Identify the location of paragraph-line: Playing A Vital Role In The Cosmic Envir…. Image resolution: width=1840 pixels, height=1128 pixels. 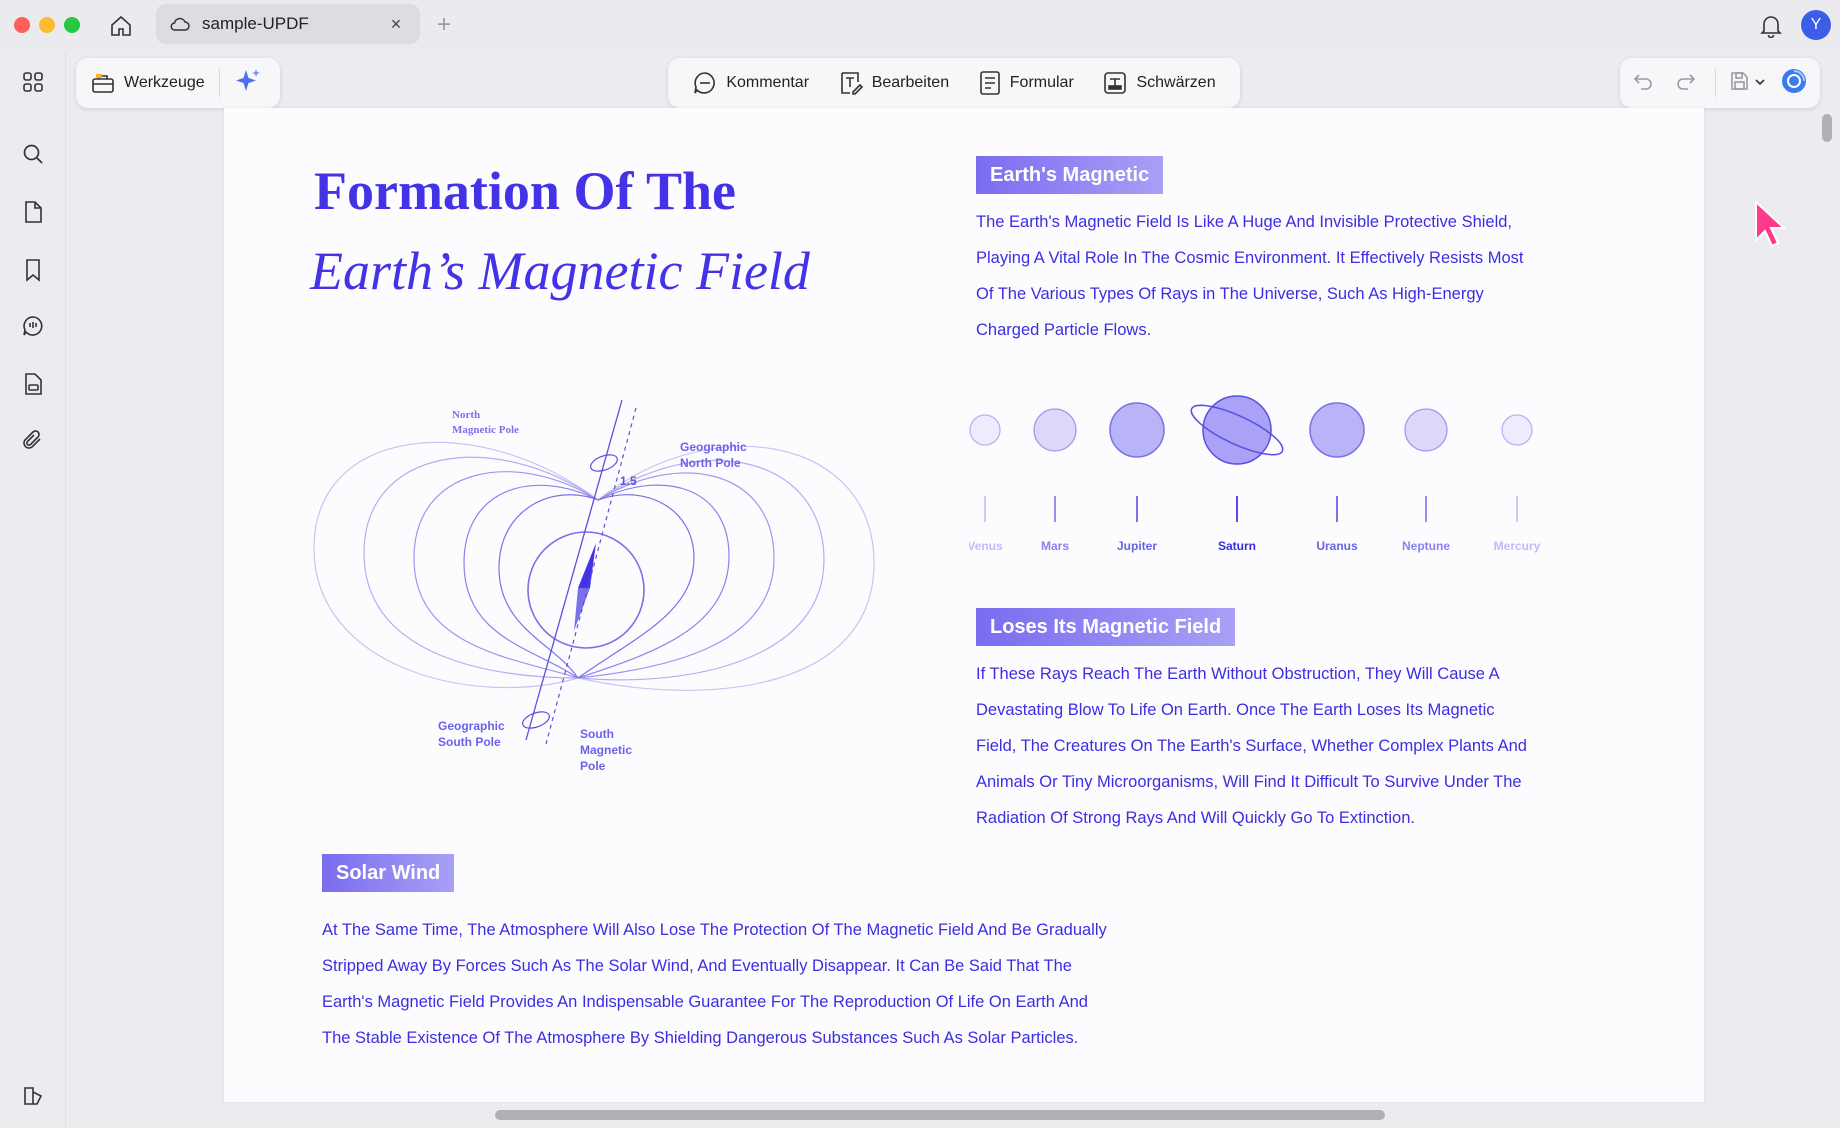
(1250, 258).